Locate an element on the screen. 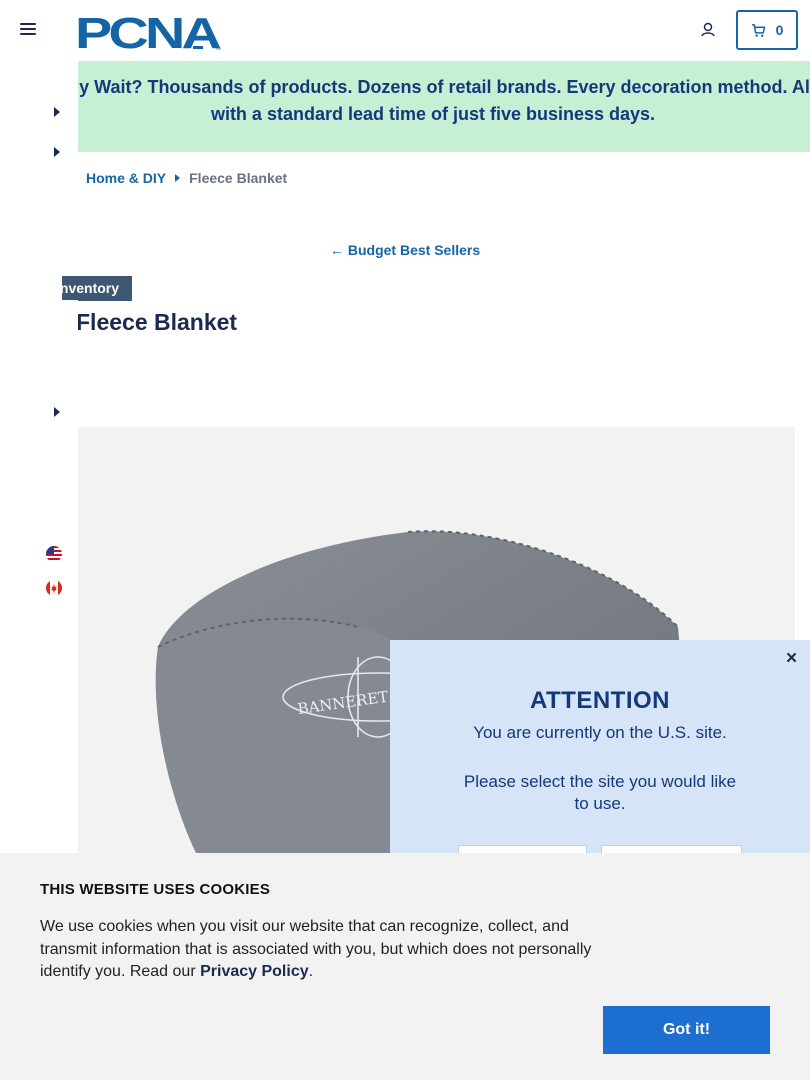  breadcrumb: Home & DIY Fleece Blanket is located at coordinates (186, 178).